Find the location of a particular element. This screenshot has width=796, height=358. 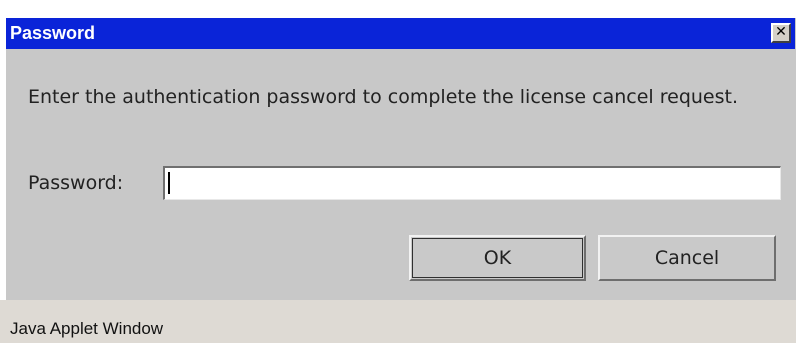

status-bar-text: Java Applet Window is located at coordinates (87, 328).